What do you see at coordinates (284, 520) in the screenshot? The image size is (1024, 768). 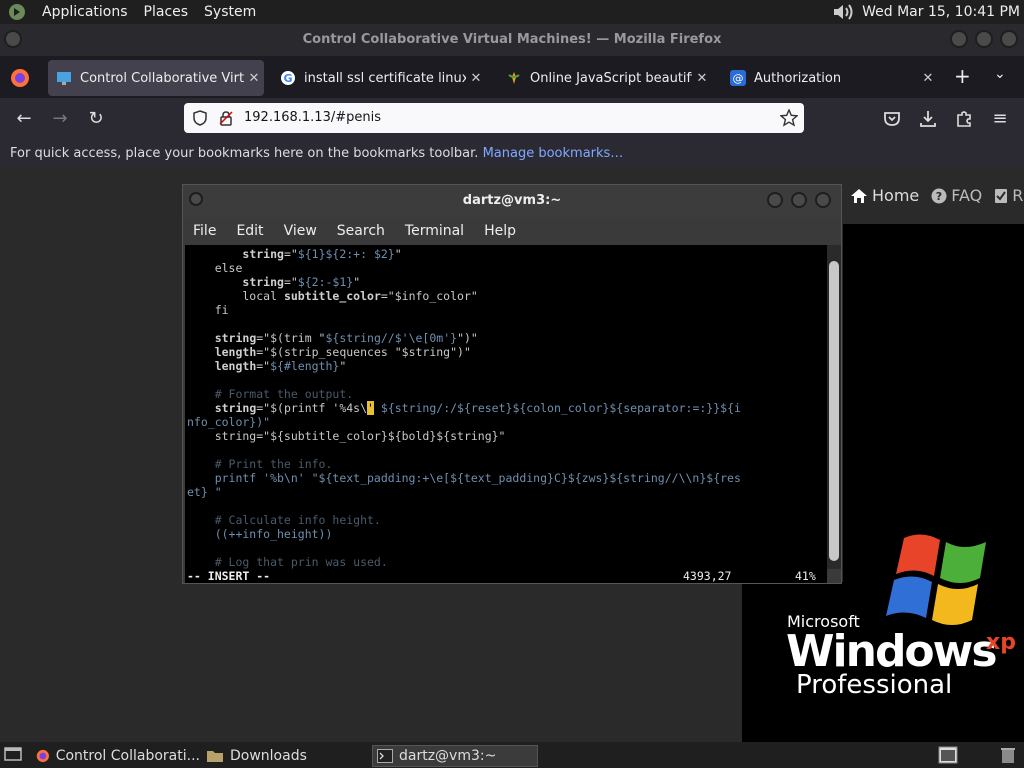 I see `code-line: # Calculate info height.` at bounding box center [284, 520].